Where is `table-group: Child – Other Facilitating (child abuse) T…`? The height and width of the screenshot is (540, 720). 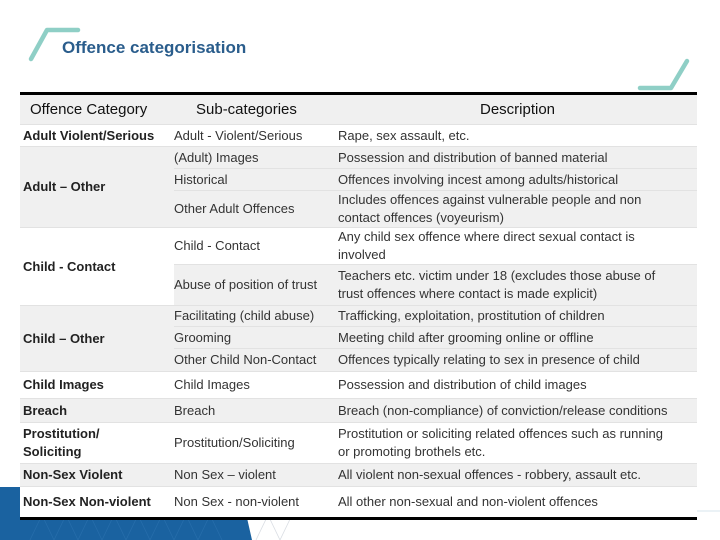 table-group: Child – Other Facilitating (child abuse) T… is located at coordinates (358, 339).